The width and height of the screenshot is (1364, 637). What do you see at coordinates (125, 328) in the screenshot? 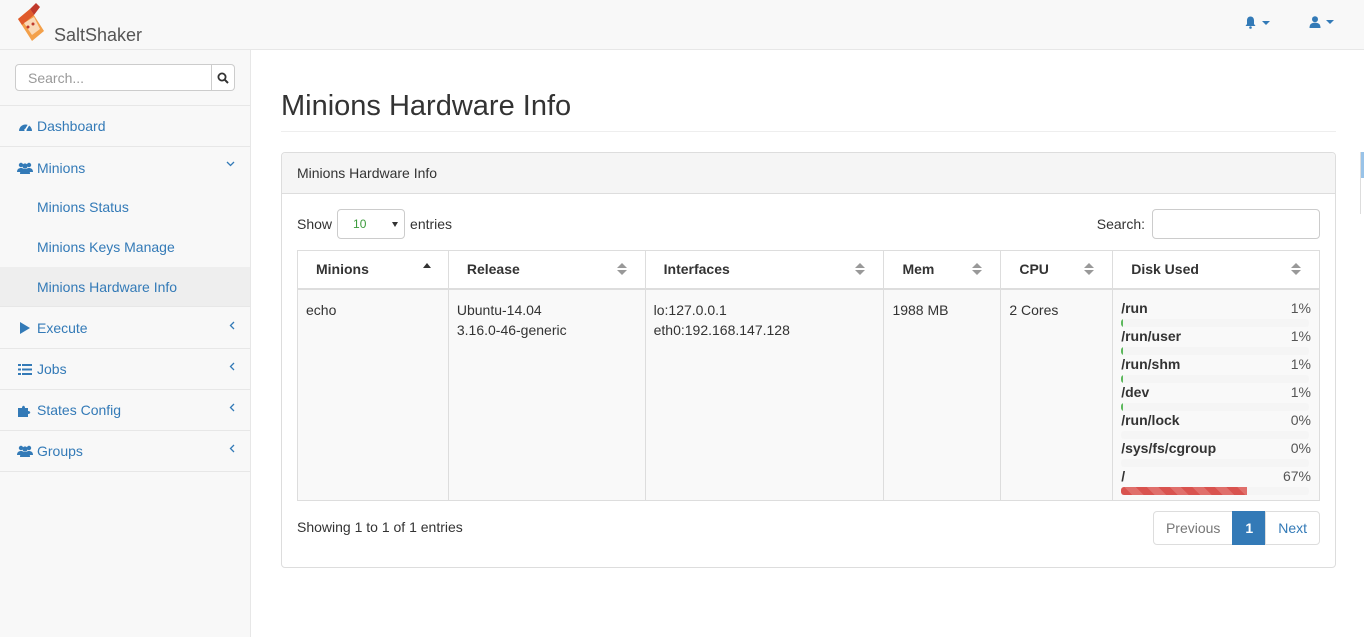
I see `sidebar-item-execute: Execute` at bounding box center [125, 328].